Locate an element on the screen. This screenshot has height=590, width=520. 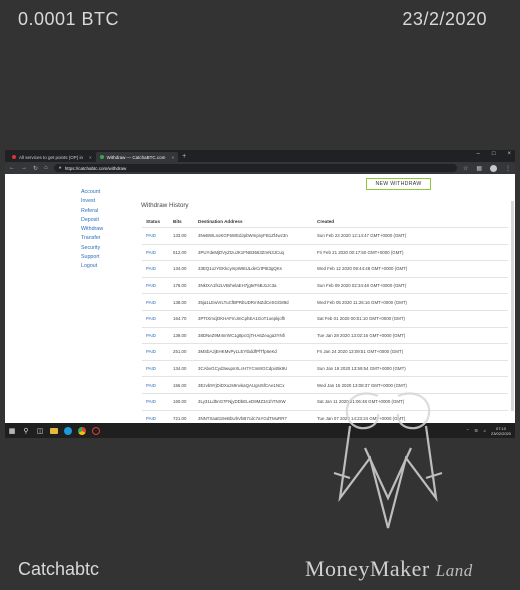
table-header: Status Bits Destination Address Created is located at coordinates (325, 221).